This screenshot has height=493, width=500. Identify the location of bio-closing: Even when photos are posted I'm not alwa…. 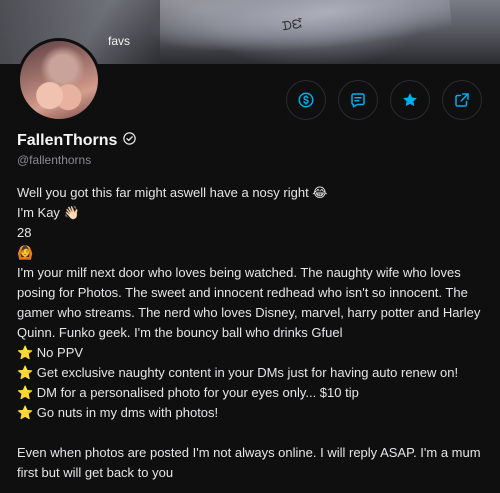
(249, 462).